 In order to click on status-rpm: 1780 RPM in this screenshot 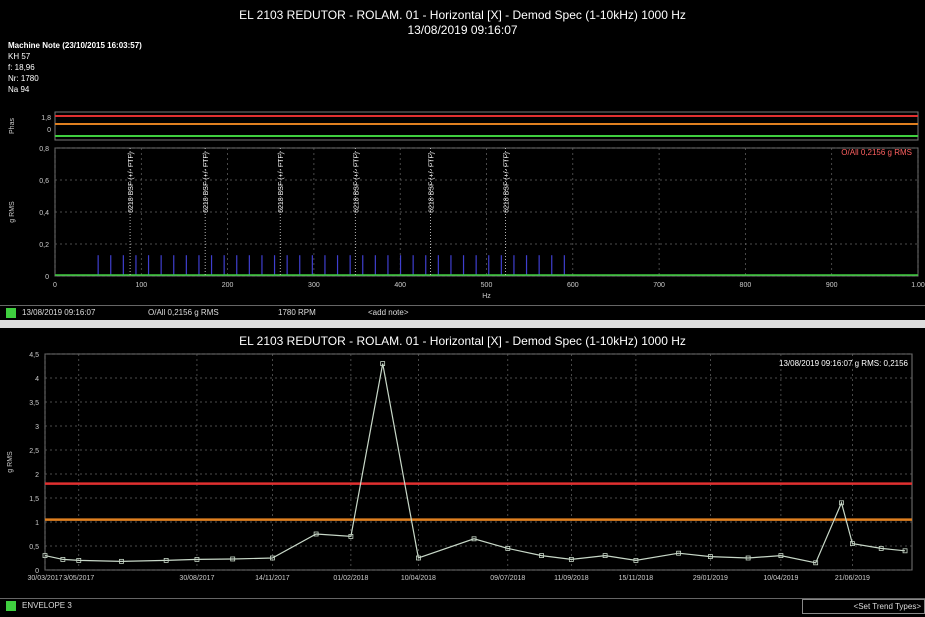, I will do `click(297, 312)`.